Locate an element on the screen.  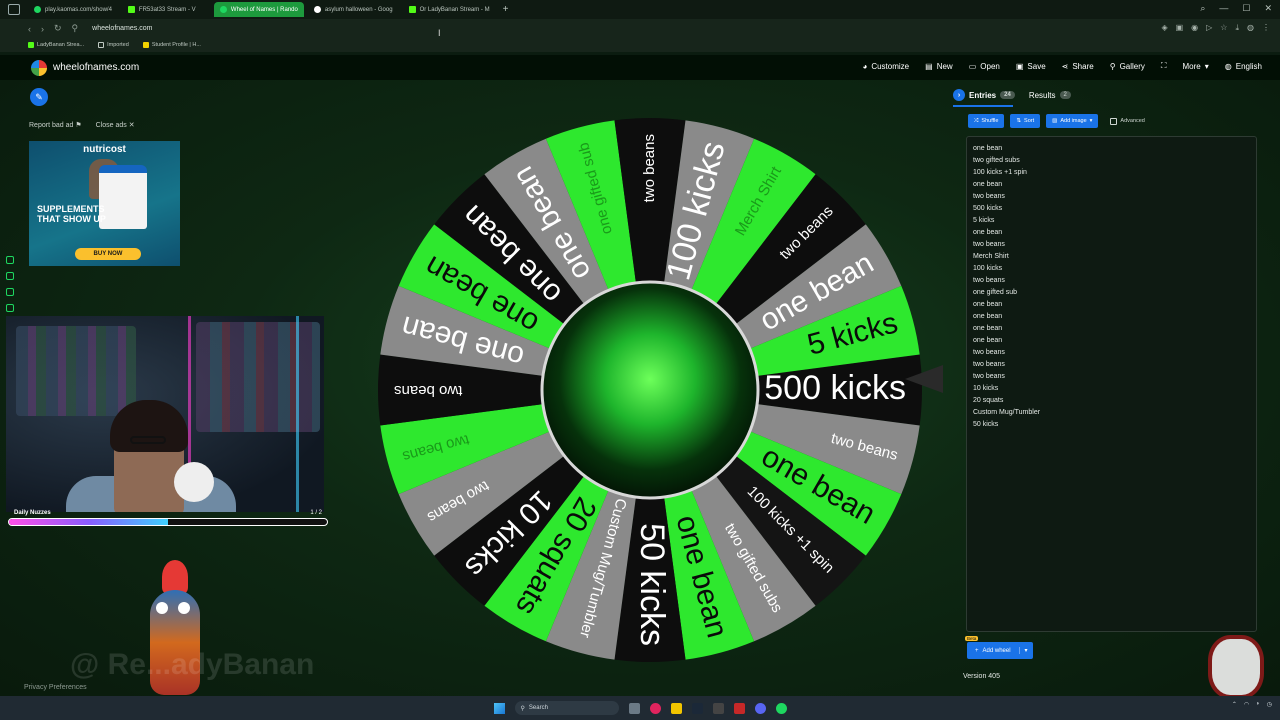
url-field: wheelofnames.com is located at coordinates (122, 28).